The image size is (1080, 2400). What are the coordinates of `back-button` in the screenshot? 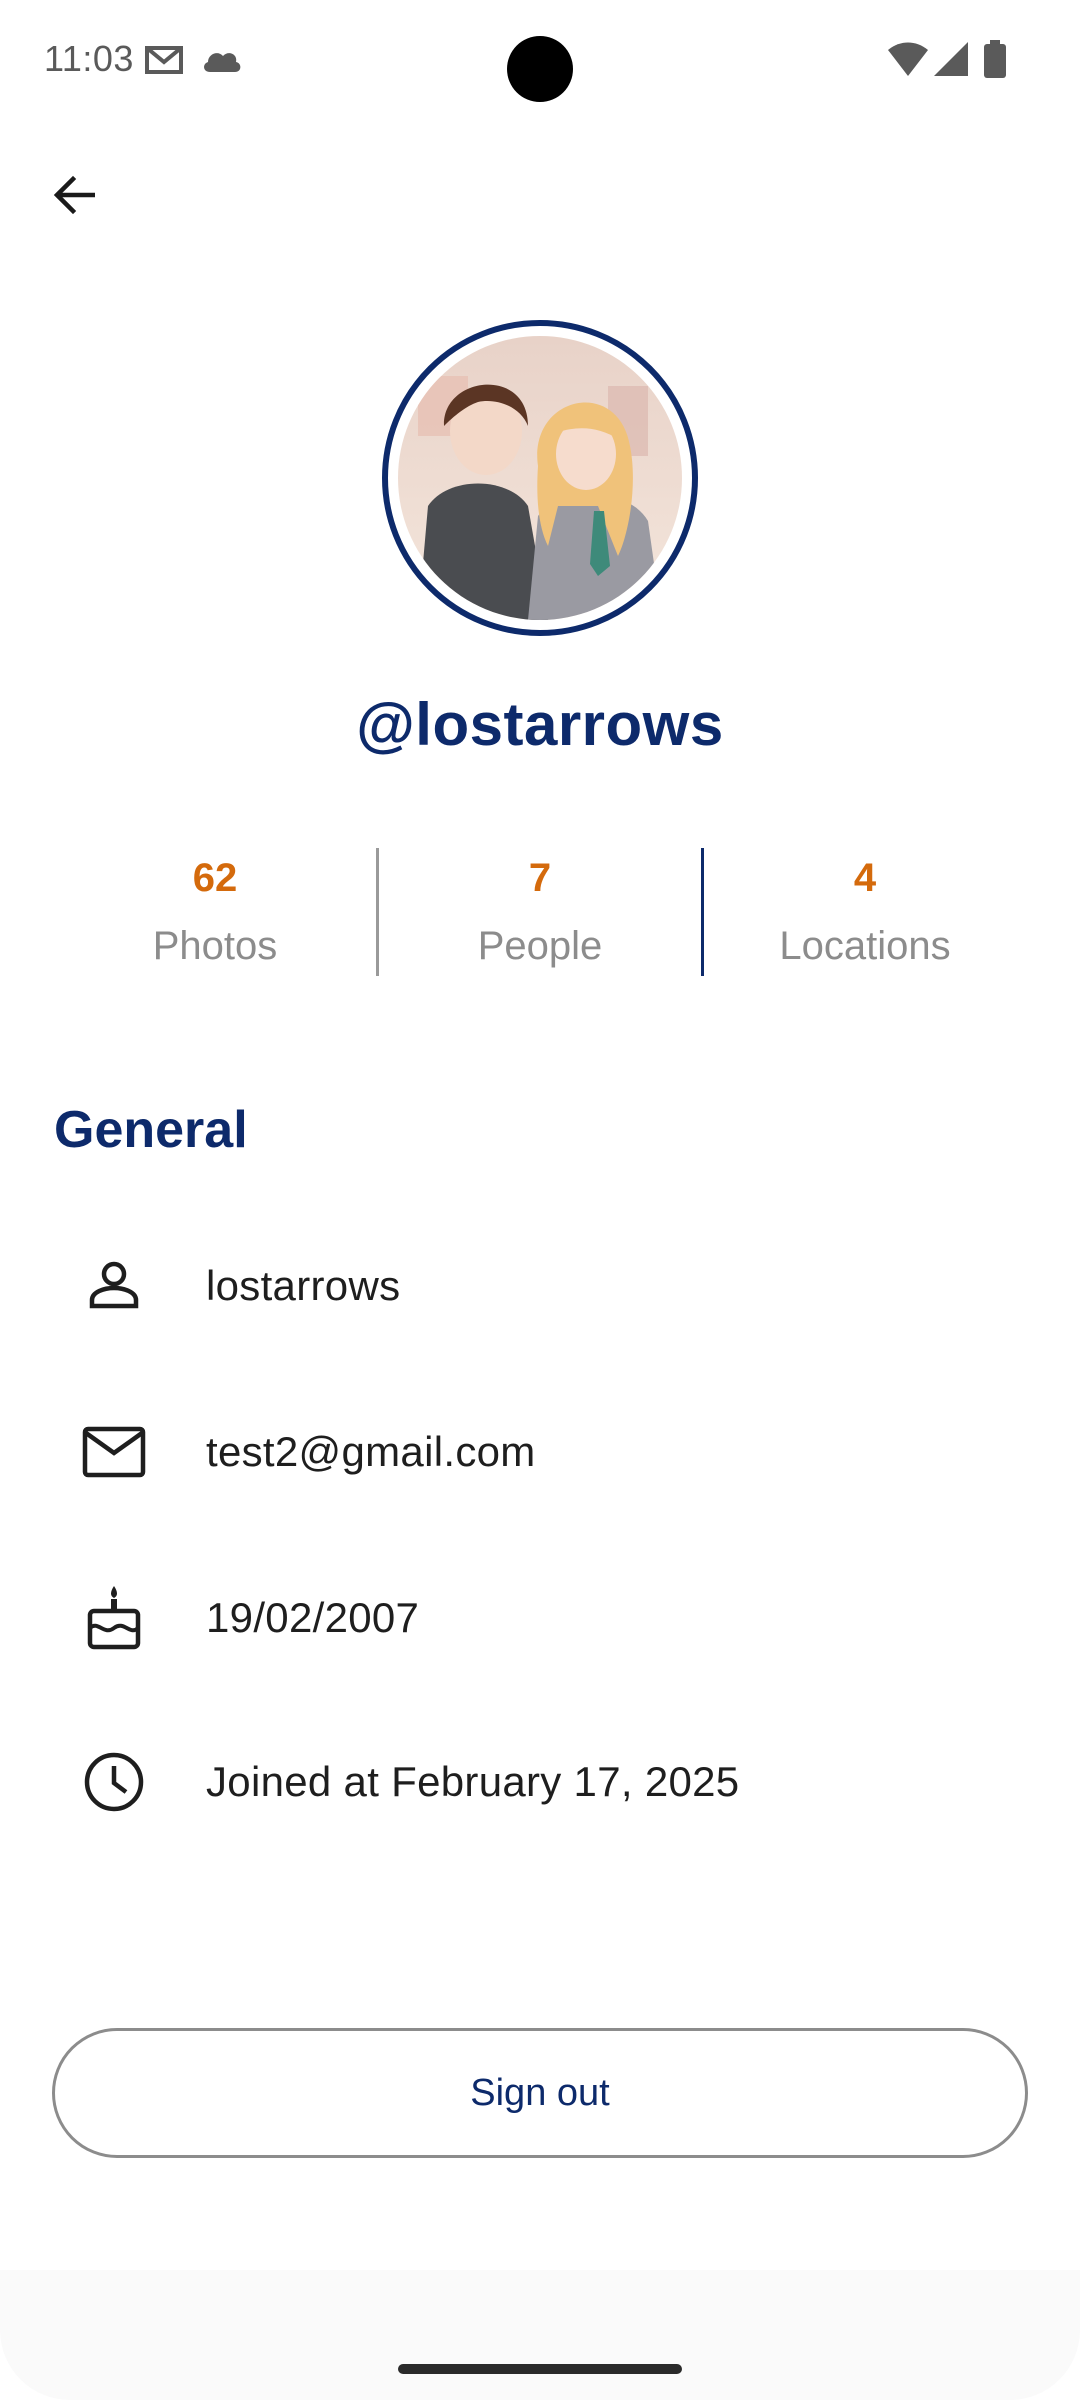 It's located at (75, 195).